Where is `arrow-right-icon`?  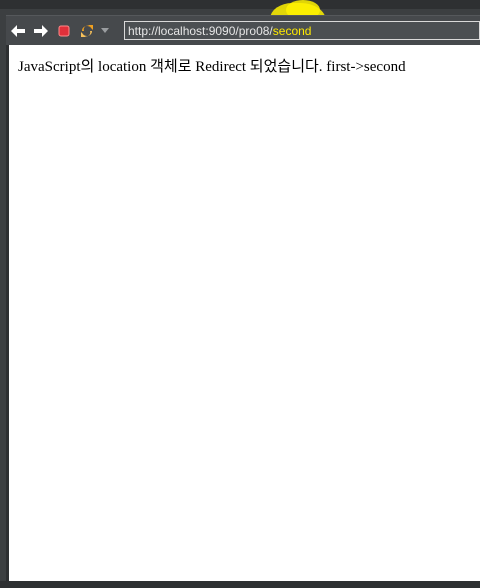
arrow-right-icon is located at coordinates (41, 30).